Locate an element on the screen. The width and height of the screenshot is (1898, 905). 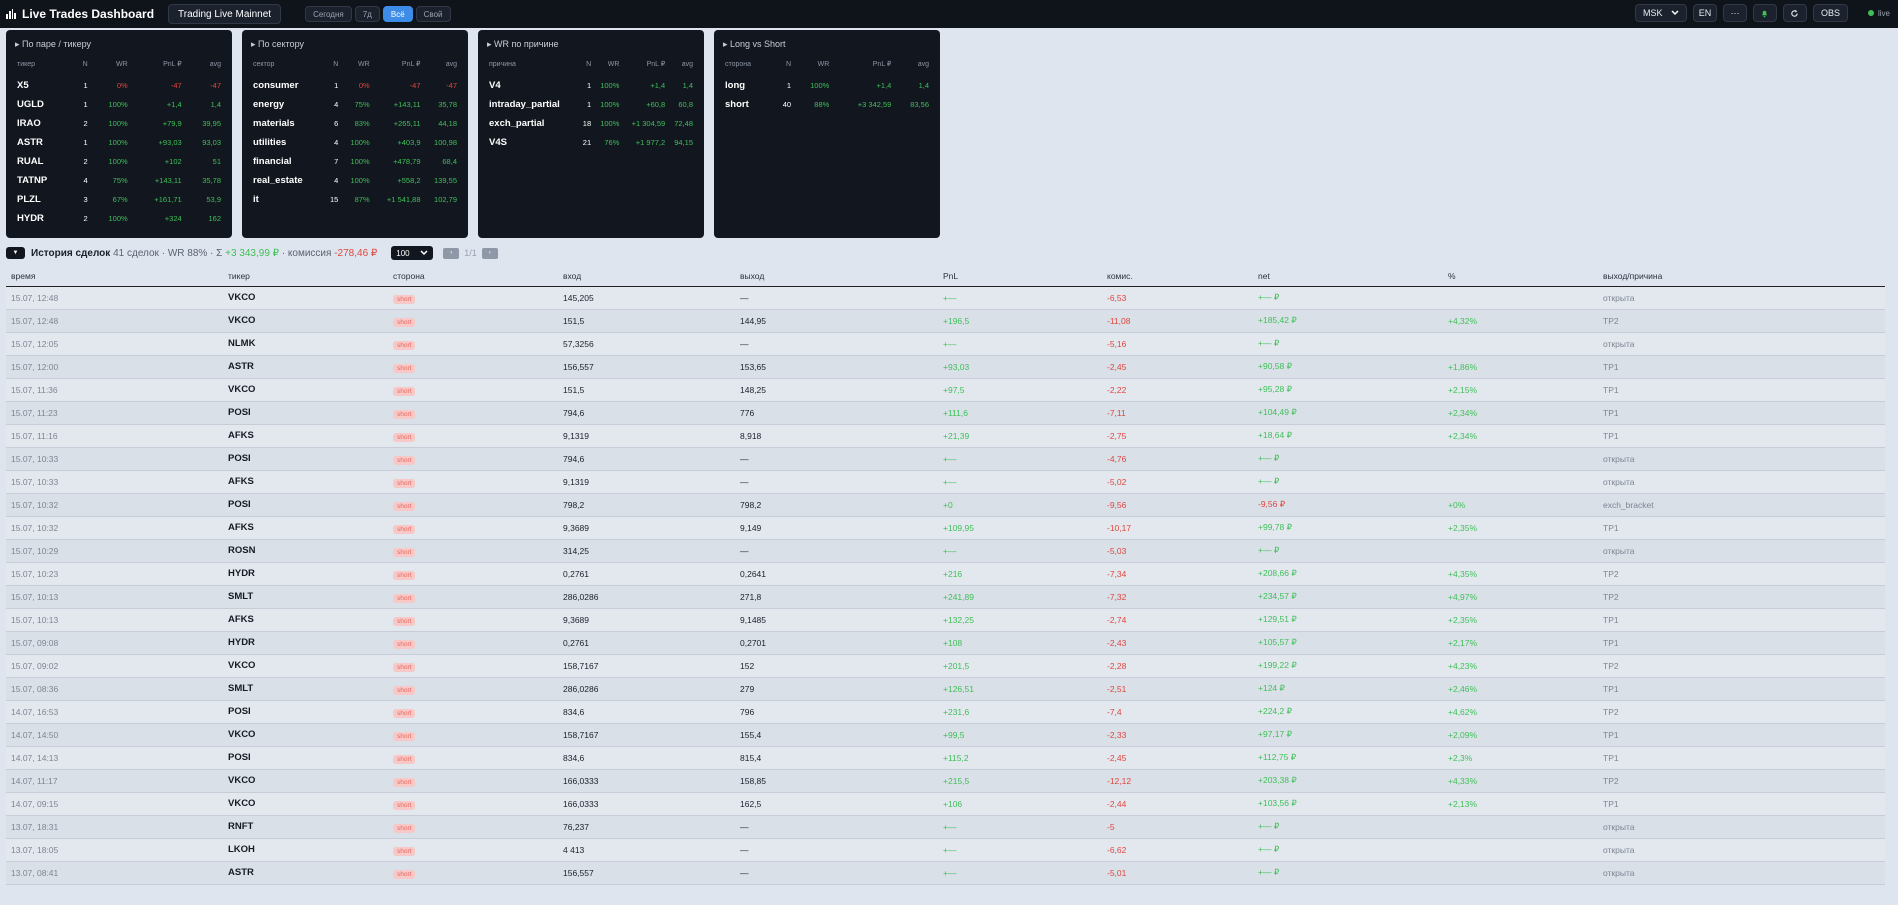
column-header: выход/причина is located at coordinates (1741, 277).